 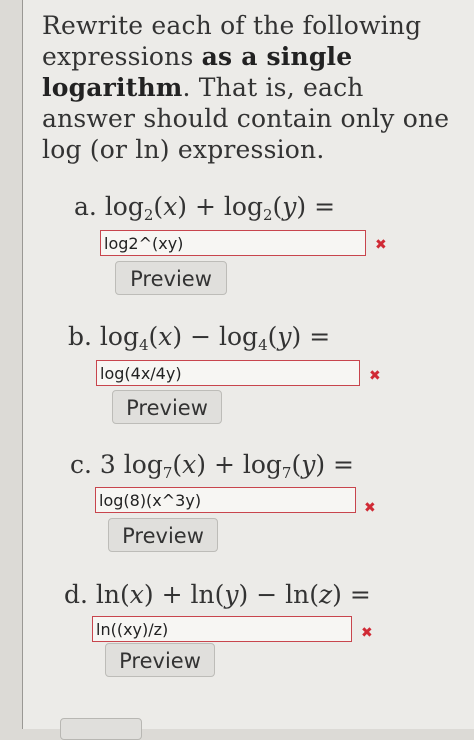 I want to click on answer-input-a: log2^(xy), so click(x=233, y=243).